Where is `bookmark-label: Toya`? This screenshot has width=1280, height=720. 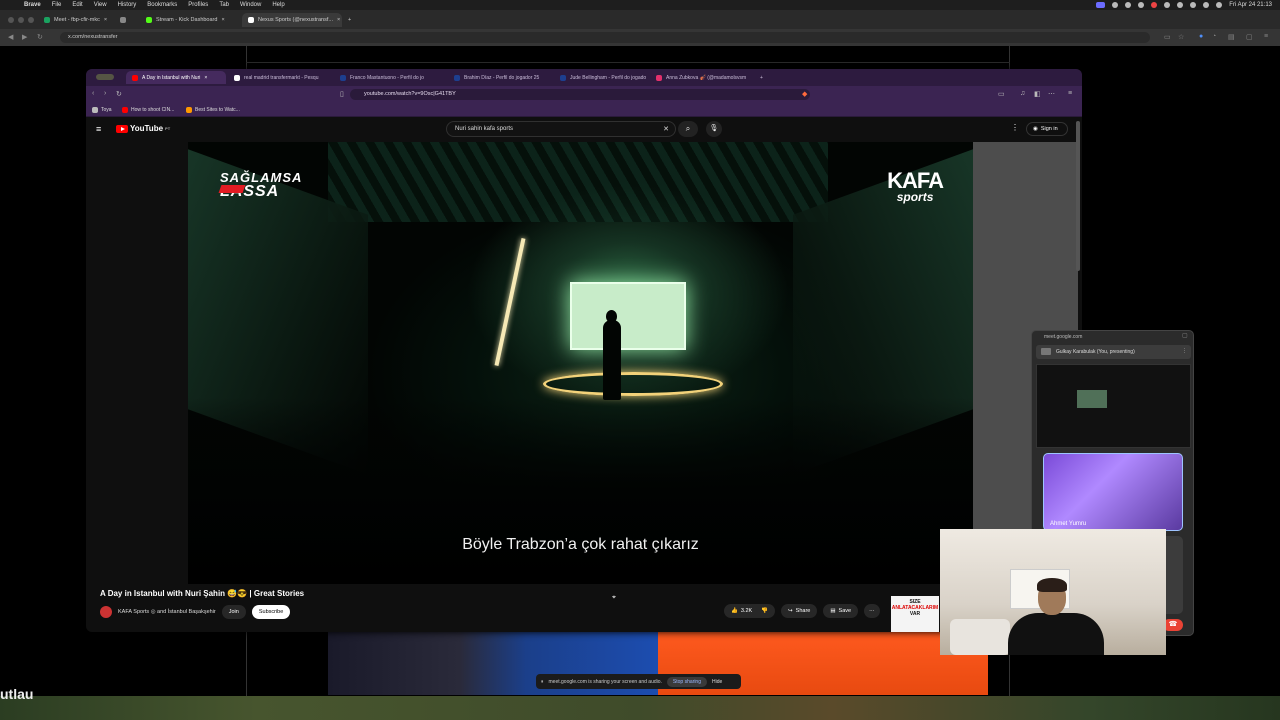
bookmark-label: Toya is located at coordinates (106, 110).